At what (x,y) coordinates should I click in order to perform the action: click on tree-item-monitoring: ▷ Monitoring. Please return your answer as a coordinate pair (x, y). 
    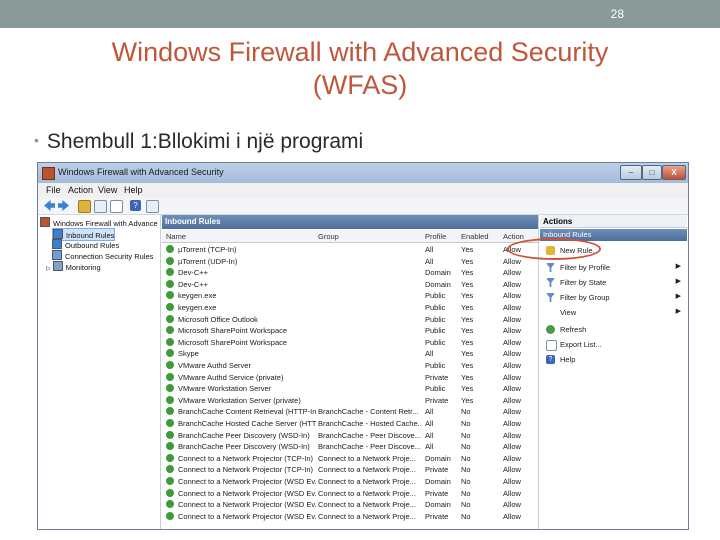
    Looking at the image, I should click on (73, 266).